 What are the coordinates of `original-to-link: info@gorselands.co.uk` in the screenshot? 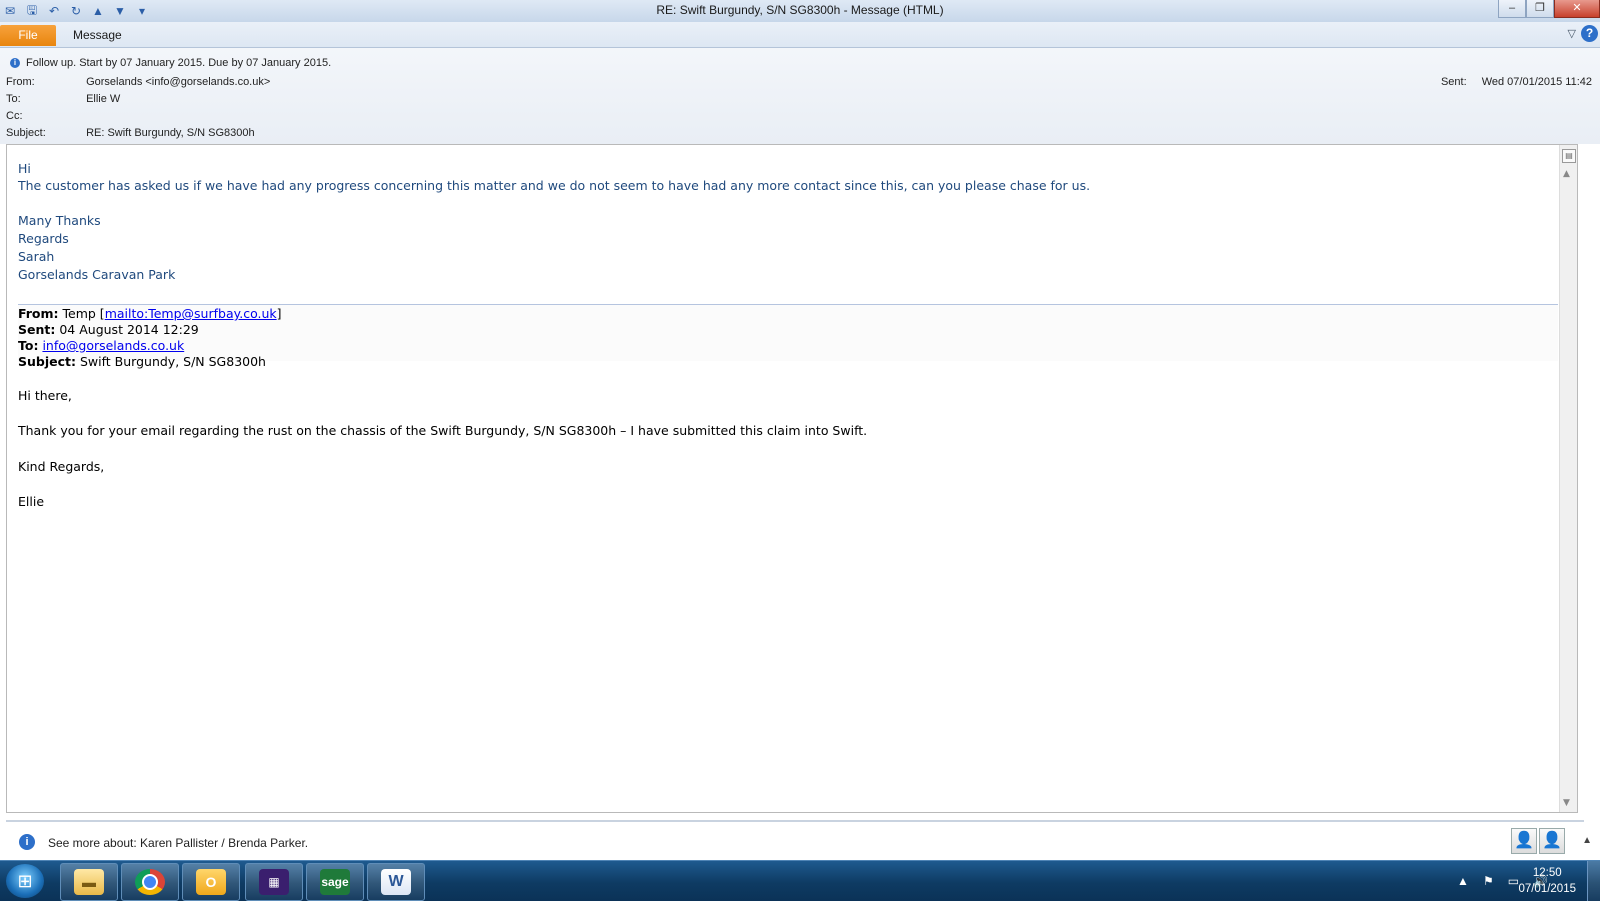 It's located at (113, 345).